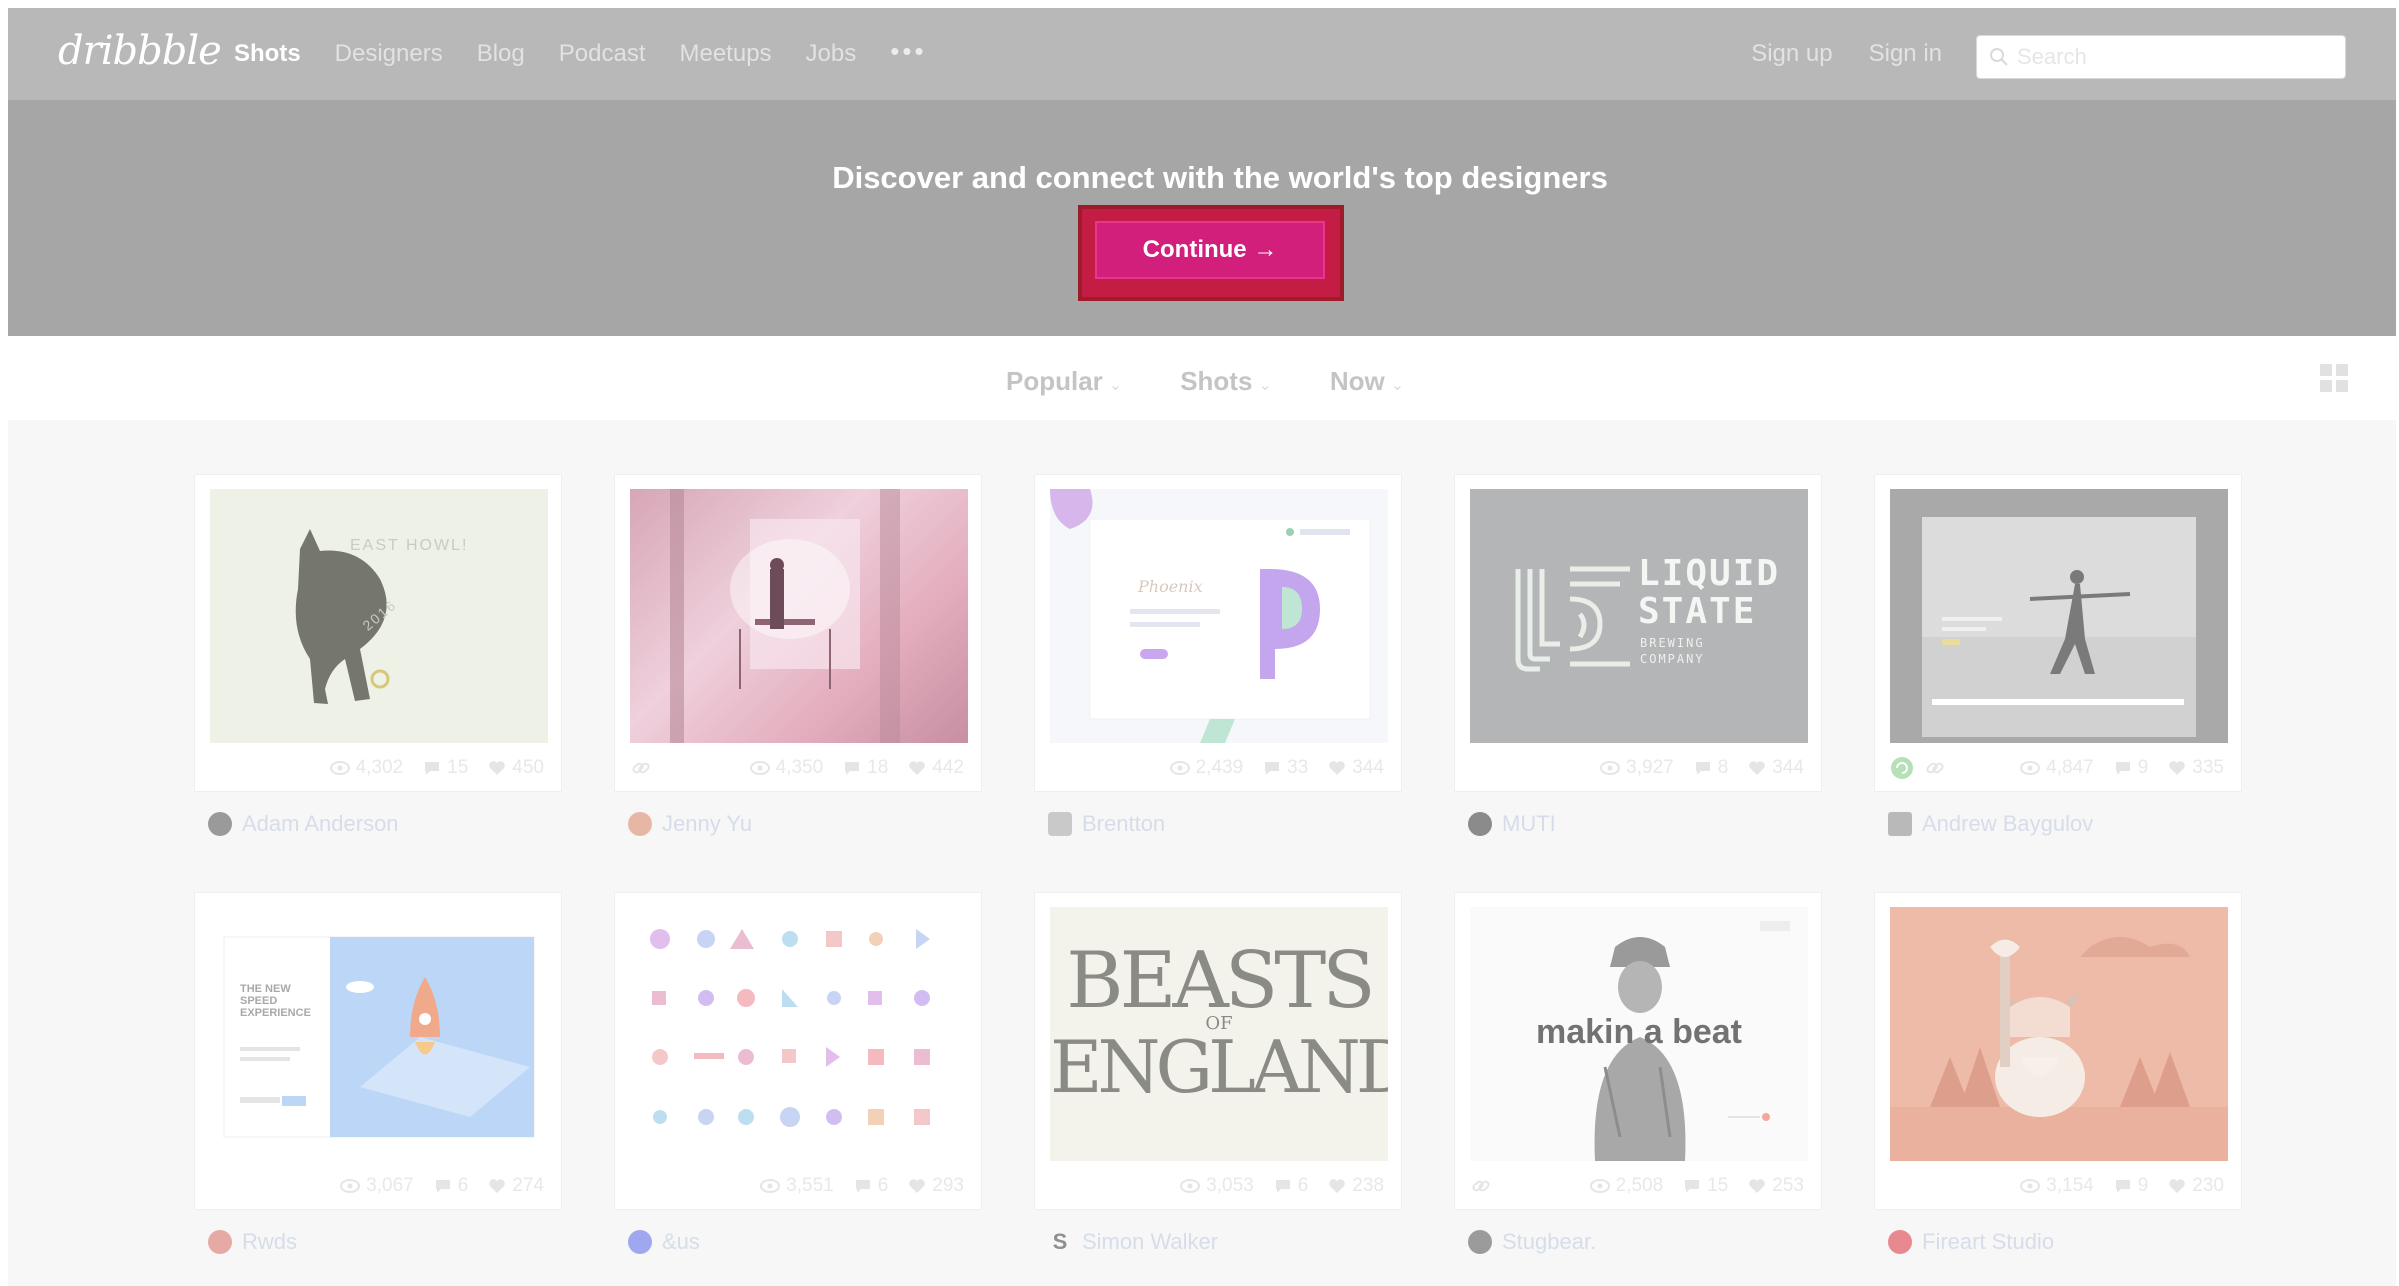 Image resolution: width=2399 pixels, height=1286 pixels. Describe the element at coordinates (379, 1034) in the screenshot. I see `shot-thumbnail: THE NEW SPEED EXPERIENCE` at that location.